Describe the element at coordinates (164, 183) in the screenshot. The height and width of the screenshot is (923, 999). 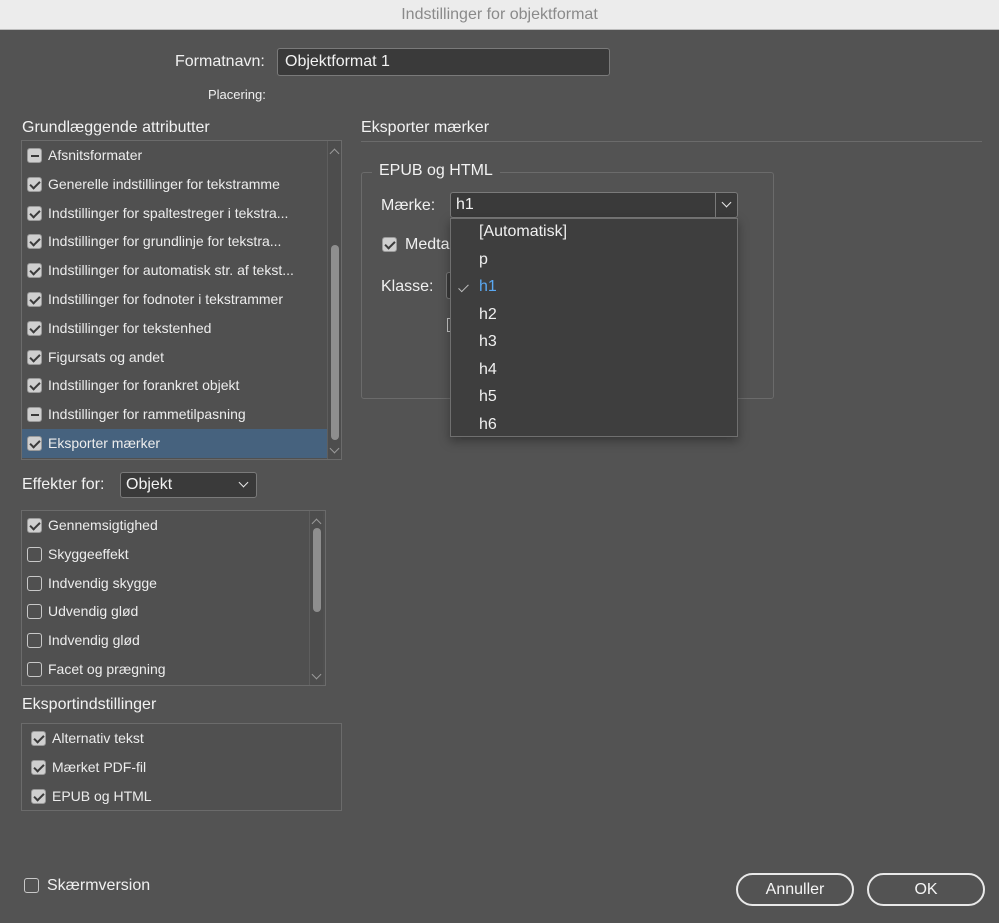
I see `list-item-label: Generelle indstillinger for tekstramme` at that location.